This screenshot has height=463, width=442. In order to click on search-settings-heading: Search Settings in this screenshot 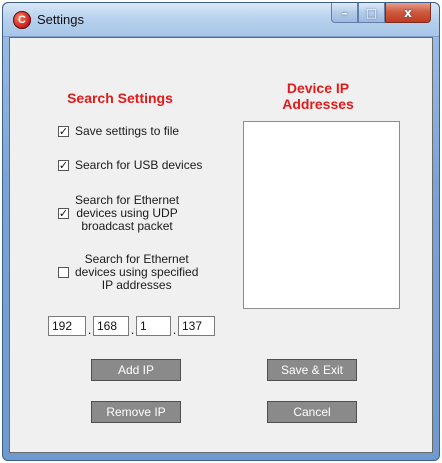, I will do `click(120, 98)`.